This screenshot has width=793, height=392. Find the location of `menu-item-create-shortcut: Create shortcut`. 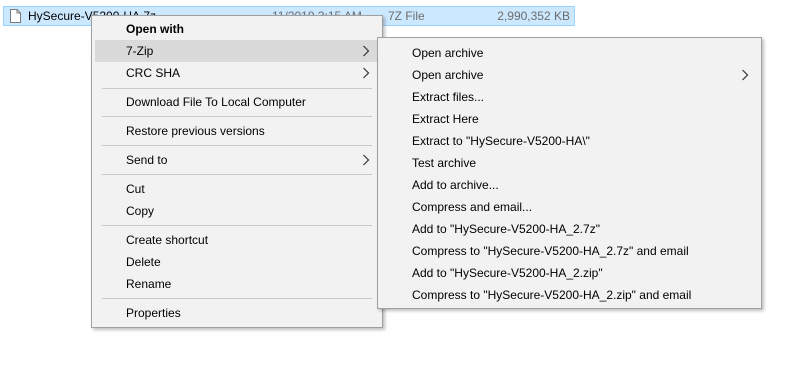

menu-item-create-shortcut: Create shortcut is located at coordinates (237, 240).